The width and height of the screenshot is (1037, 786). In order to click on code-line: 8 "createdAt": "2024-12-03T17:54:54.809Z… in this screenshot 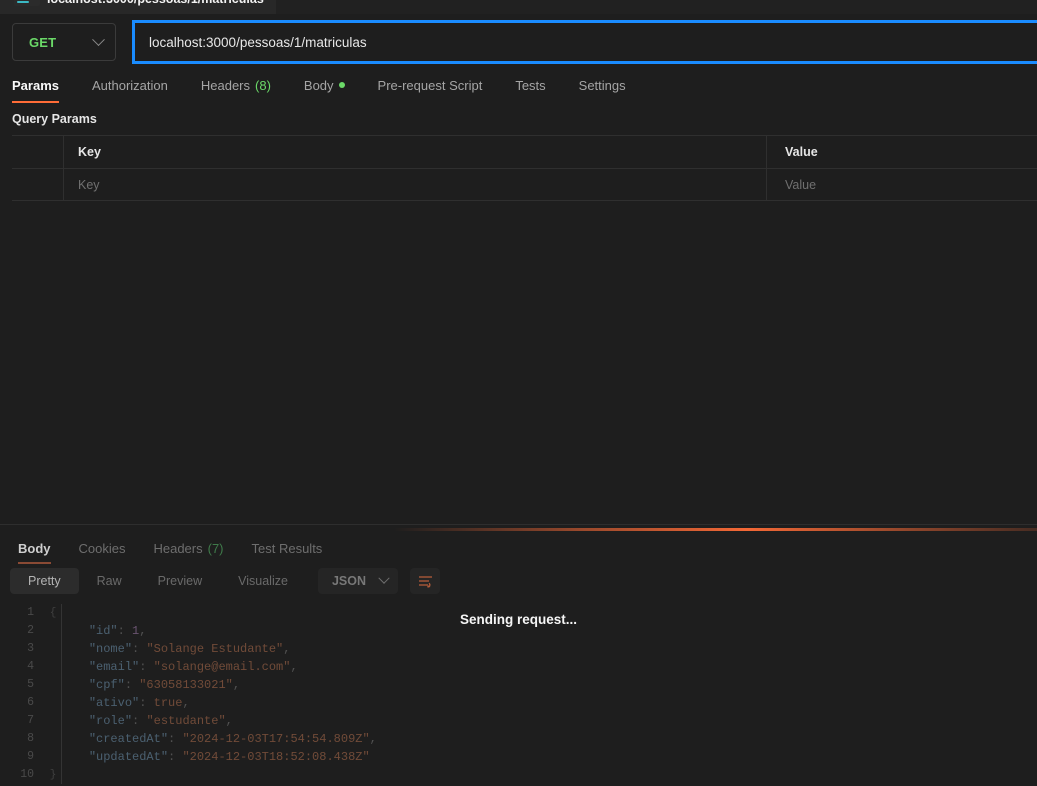, I will do `click(518, 739)`.